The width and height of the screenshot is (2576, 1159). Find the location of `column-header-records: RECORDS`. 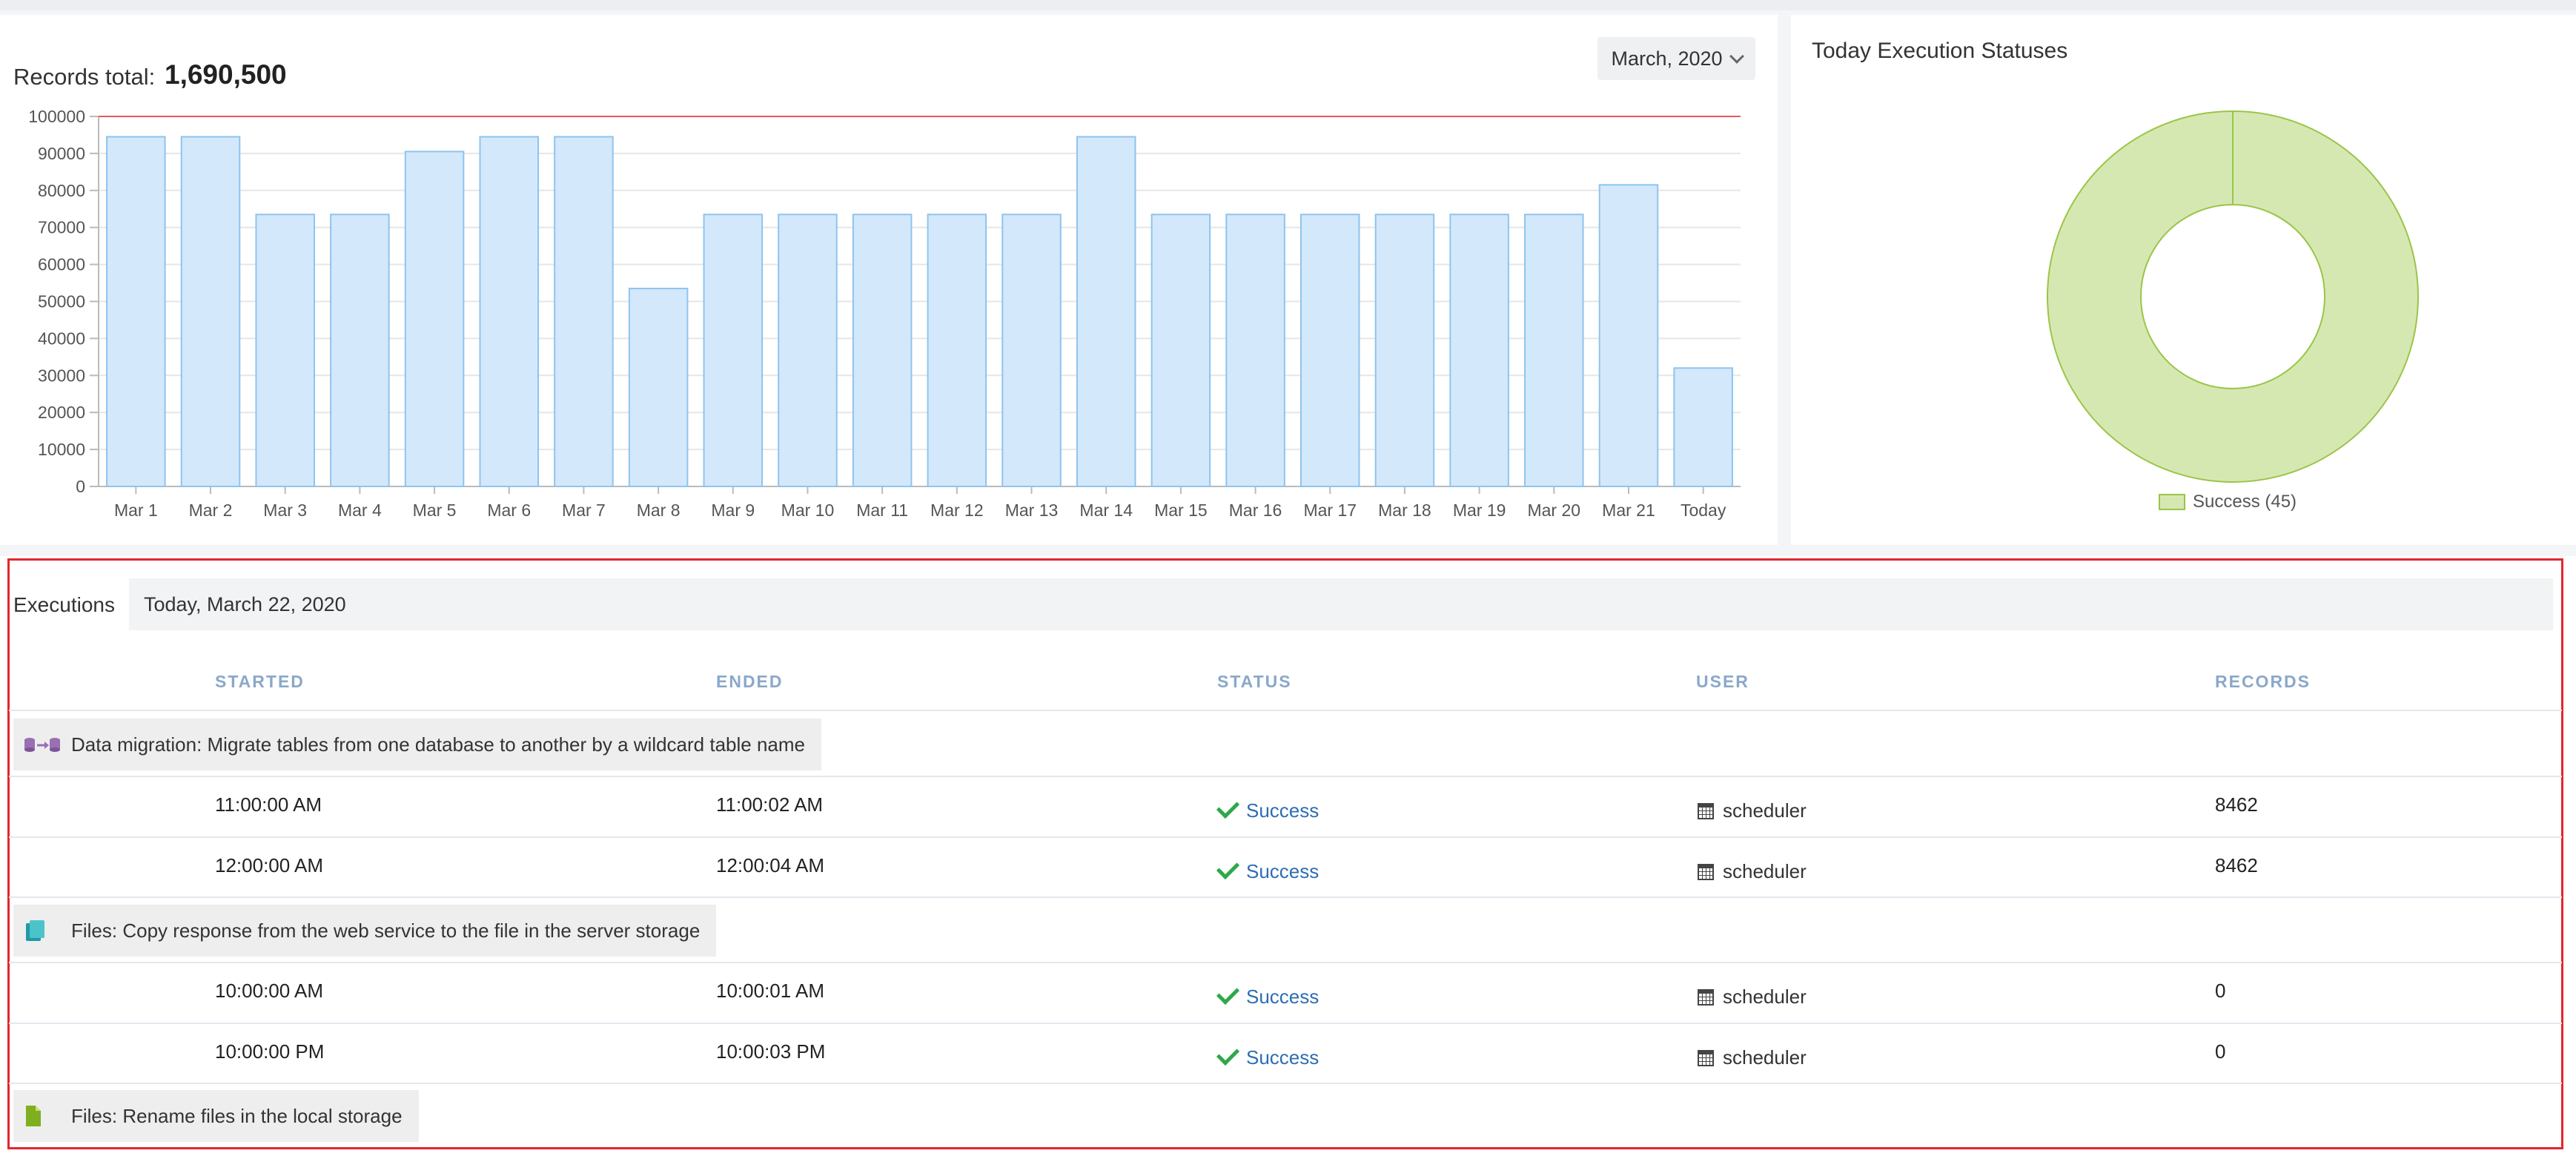

column-header-records: RECORDS is located at coordinates (2263, 682).